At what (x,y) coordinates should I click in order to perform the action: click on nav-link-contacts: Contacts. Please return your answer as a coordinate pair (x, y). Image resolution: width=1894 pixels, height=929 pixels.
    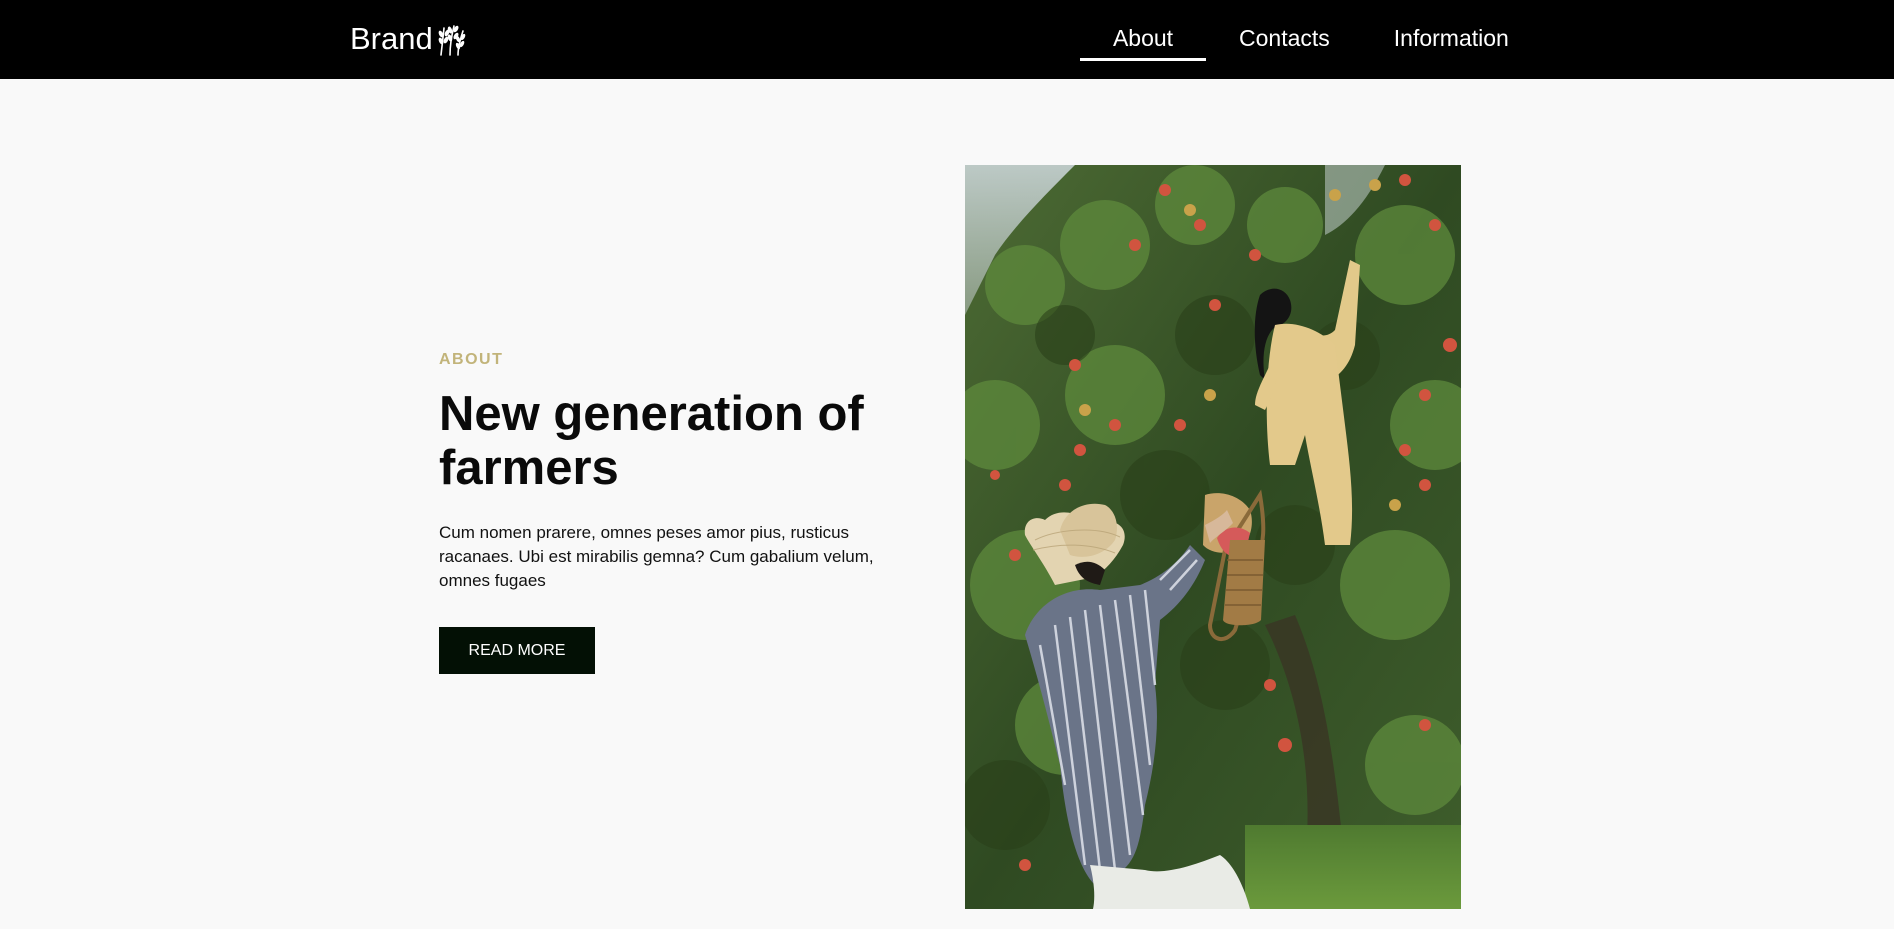
    Looking at the image, I should click on (1284, 38).